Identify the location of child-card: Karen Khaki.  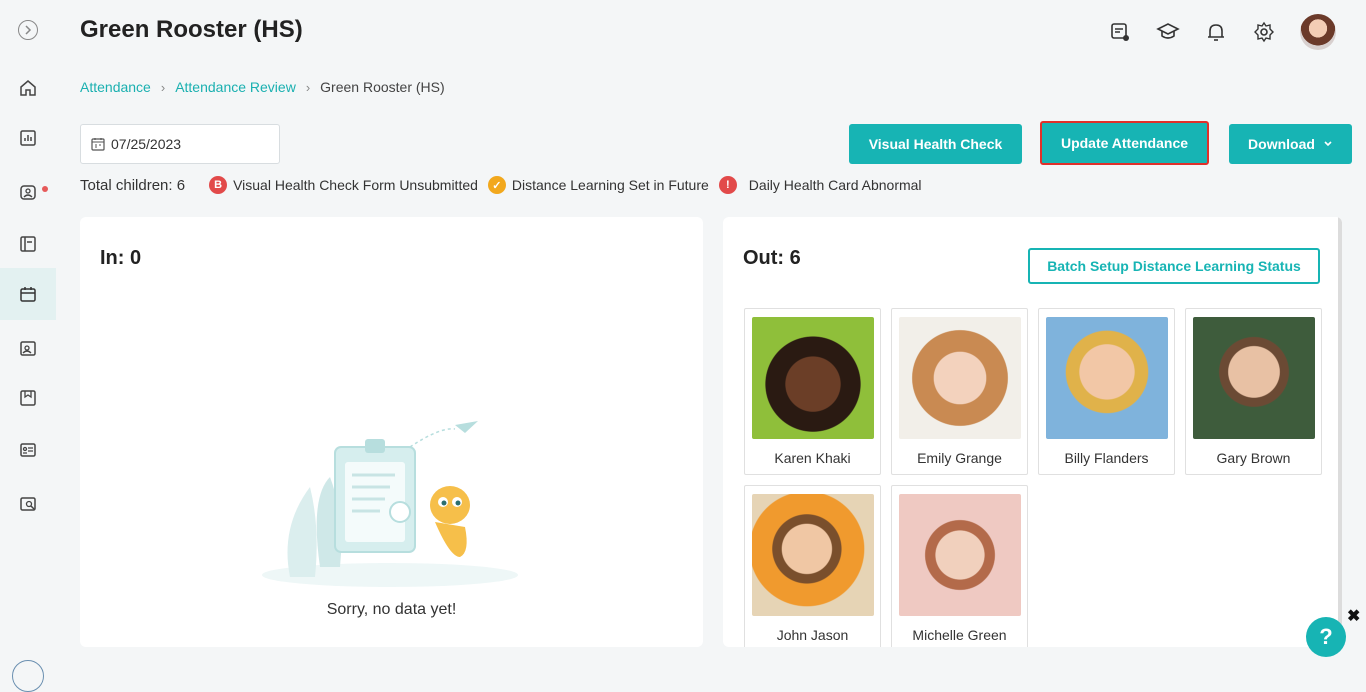
(812, 391).